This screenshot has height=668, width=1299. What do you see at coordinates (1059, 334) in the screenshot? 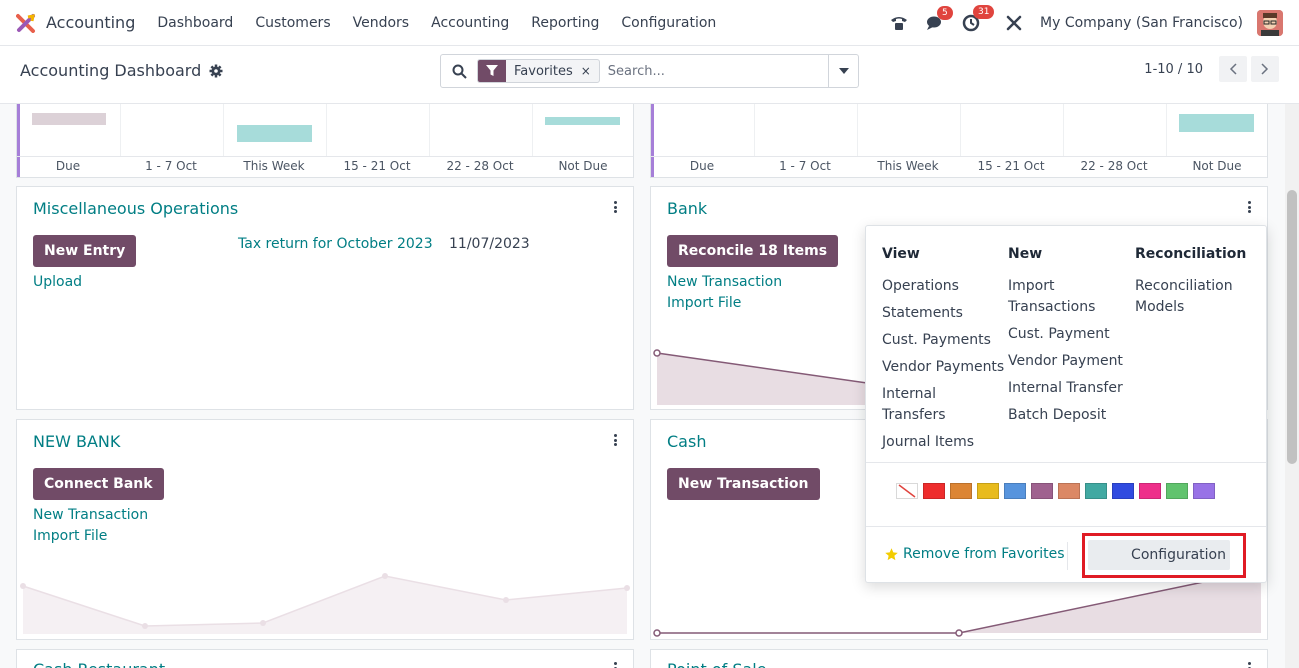
I see `menu-new-cust-payment: Cust. Payment` at bounding box center [1059, 334].